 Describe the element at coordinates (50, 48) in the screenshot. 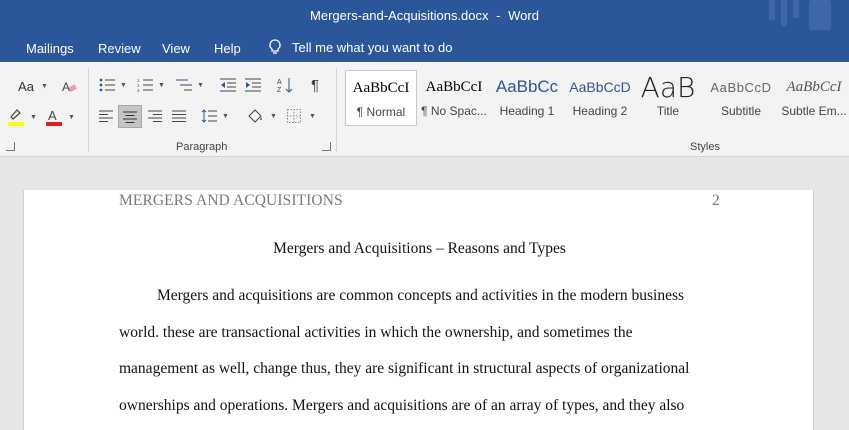

I see `tab-mailings: Mailings` at that location.